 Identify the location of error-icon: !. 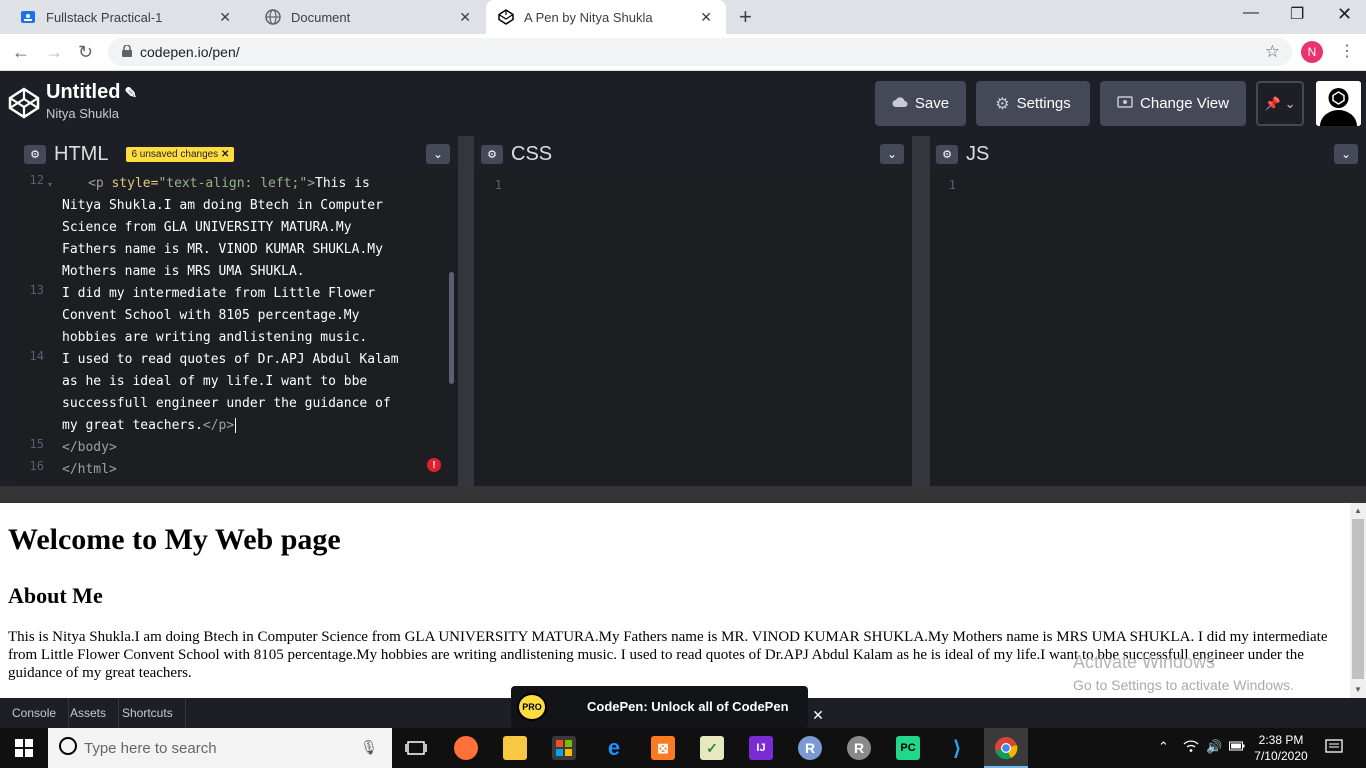
(434, 465).